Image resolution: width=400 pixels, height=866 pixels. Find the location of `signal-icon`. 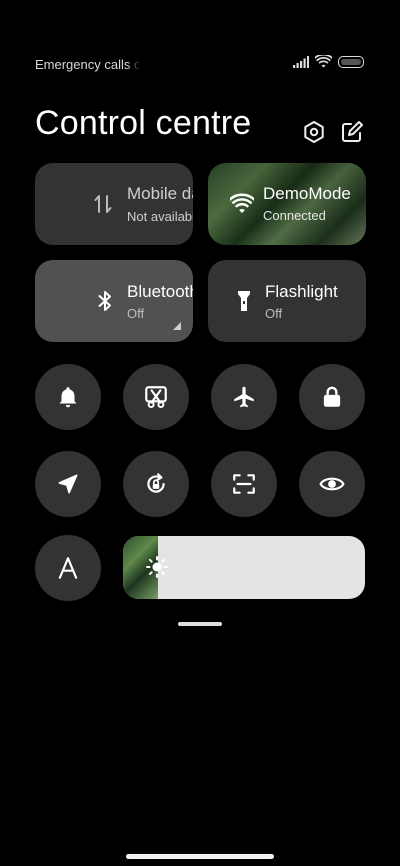

signal-icon is located at coordinates (301, 61).